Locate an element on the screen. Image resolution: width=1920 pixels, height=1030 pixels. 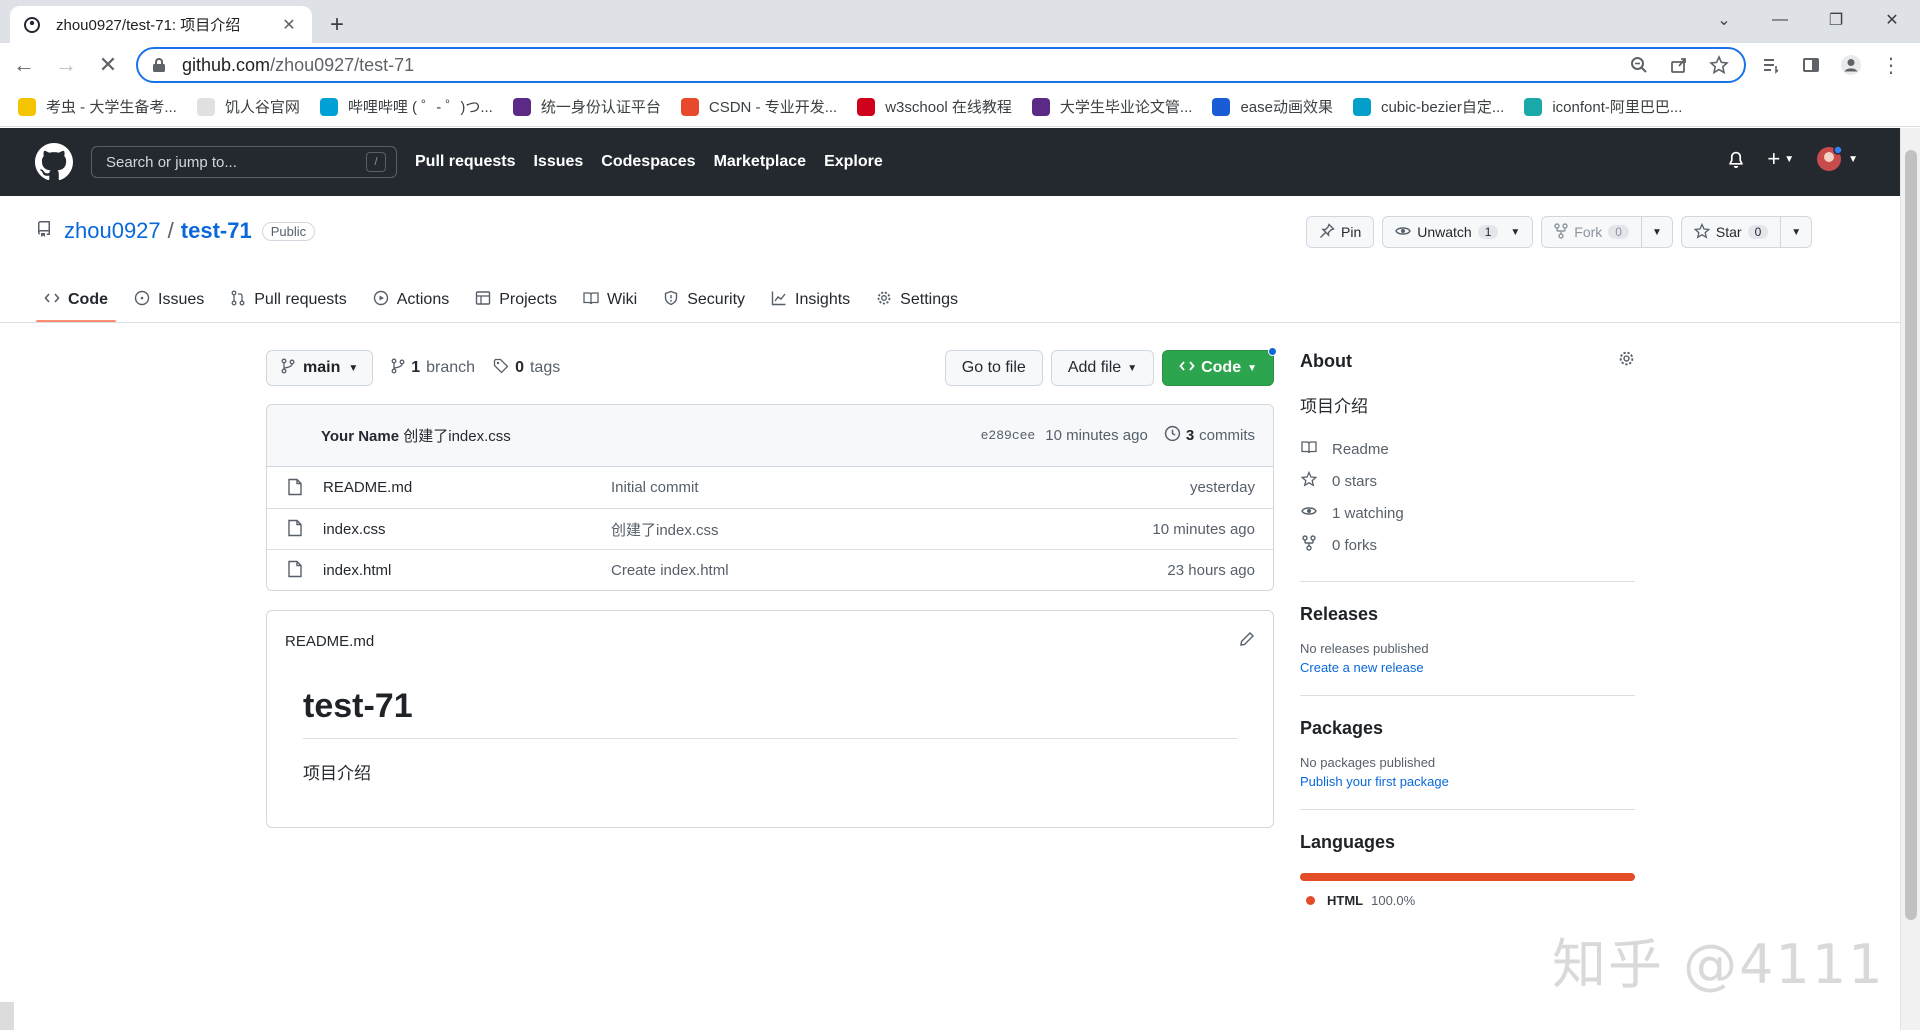
gear-icon is located at coordinates (1626, 361).